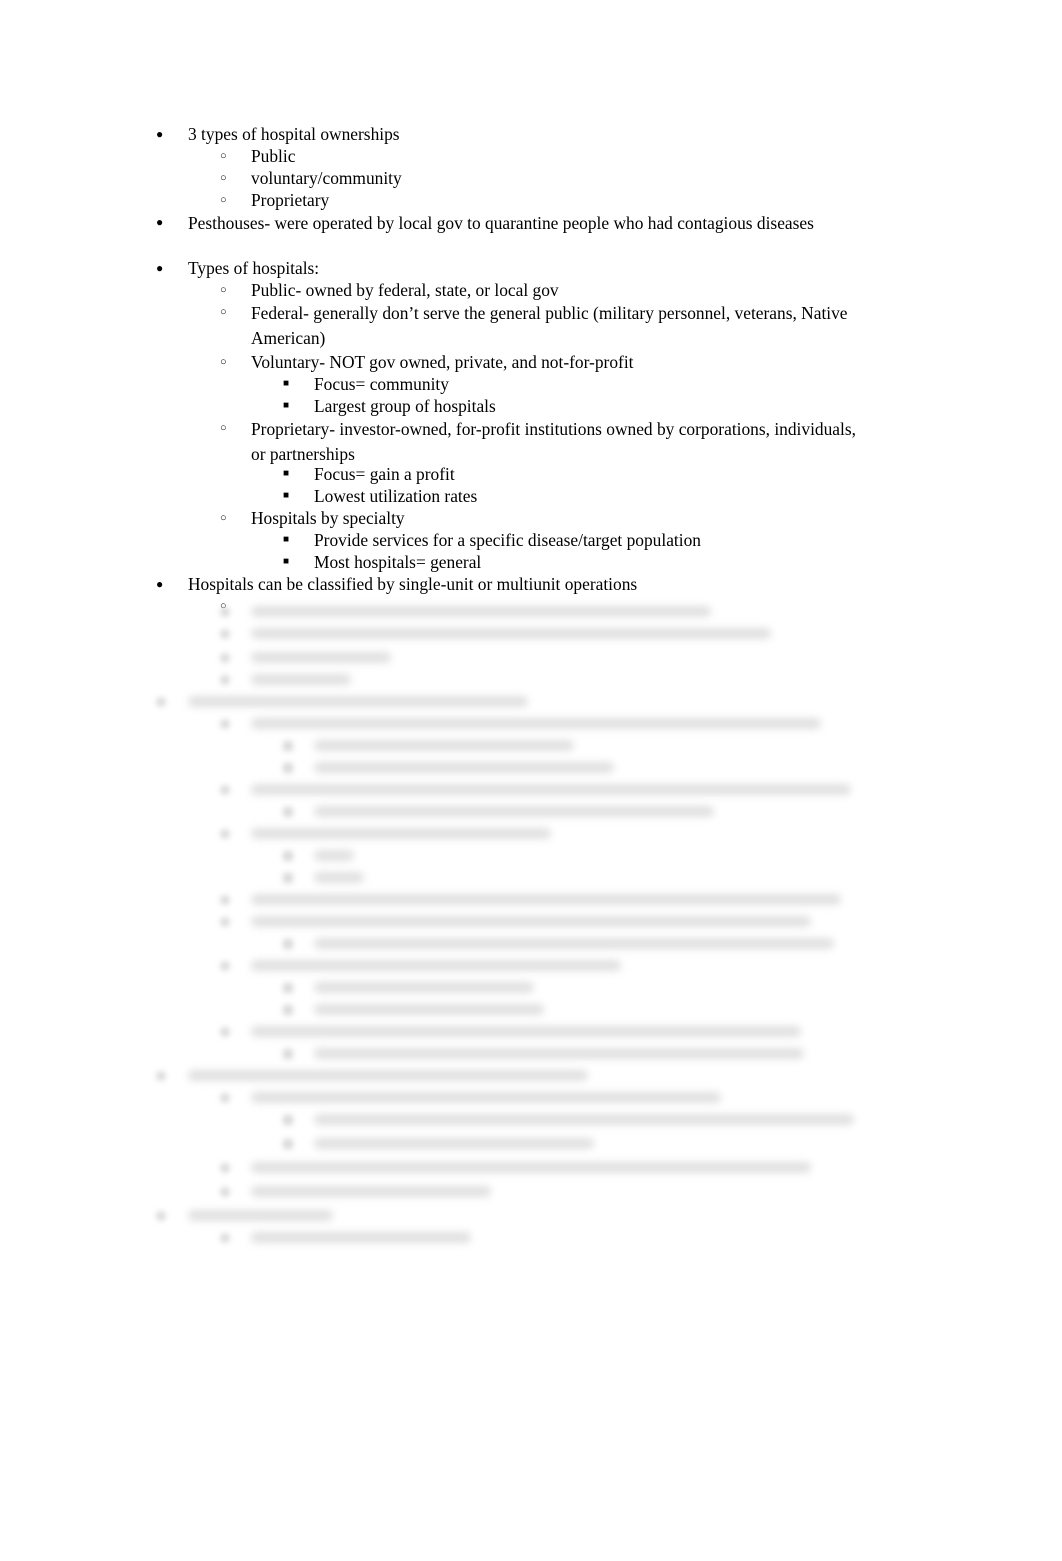 The height and width of the screenshot is (1561, 1062). What do you see at coordinates (381, 384) in the screenshot?
I see `outline-item-text: Focus= community` at bounding box center [381, 384].